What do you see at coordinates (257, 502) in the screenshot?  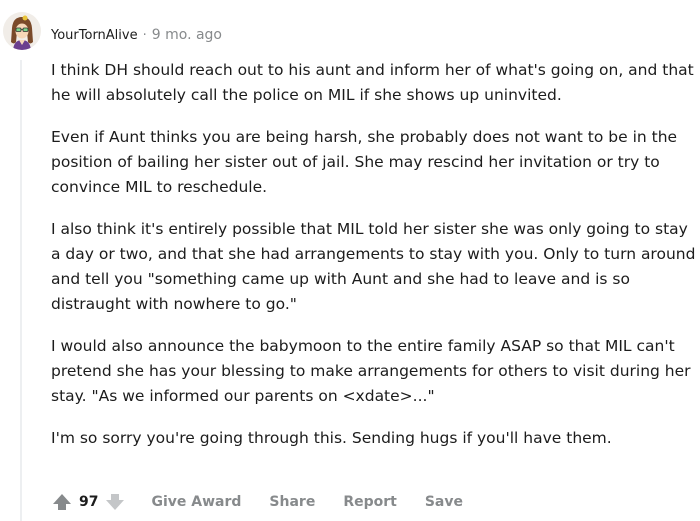 I see `comment-actions-bar: 97 Give Award Share Report Save` at bounding box center [257, 502].